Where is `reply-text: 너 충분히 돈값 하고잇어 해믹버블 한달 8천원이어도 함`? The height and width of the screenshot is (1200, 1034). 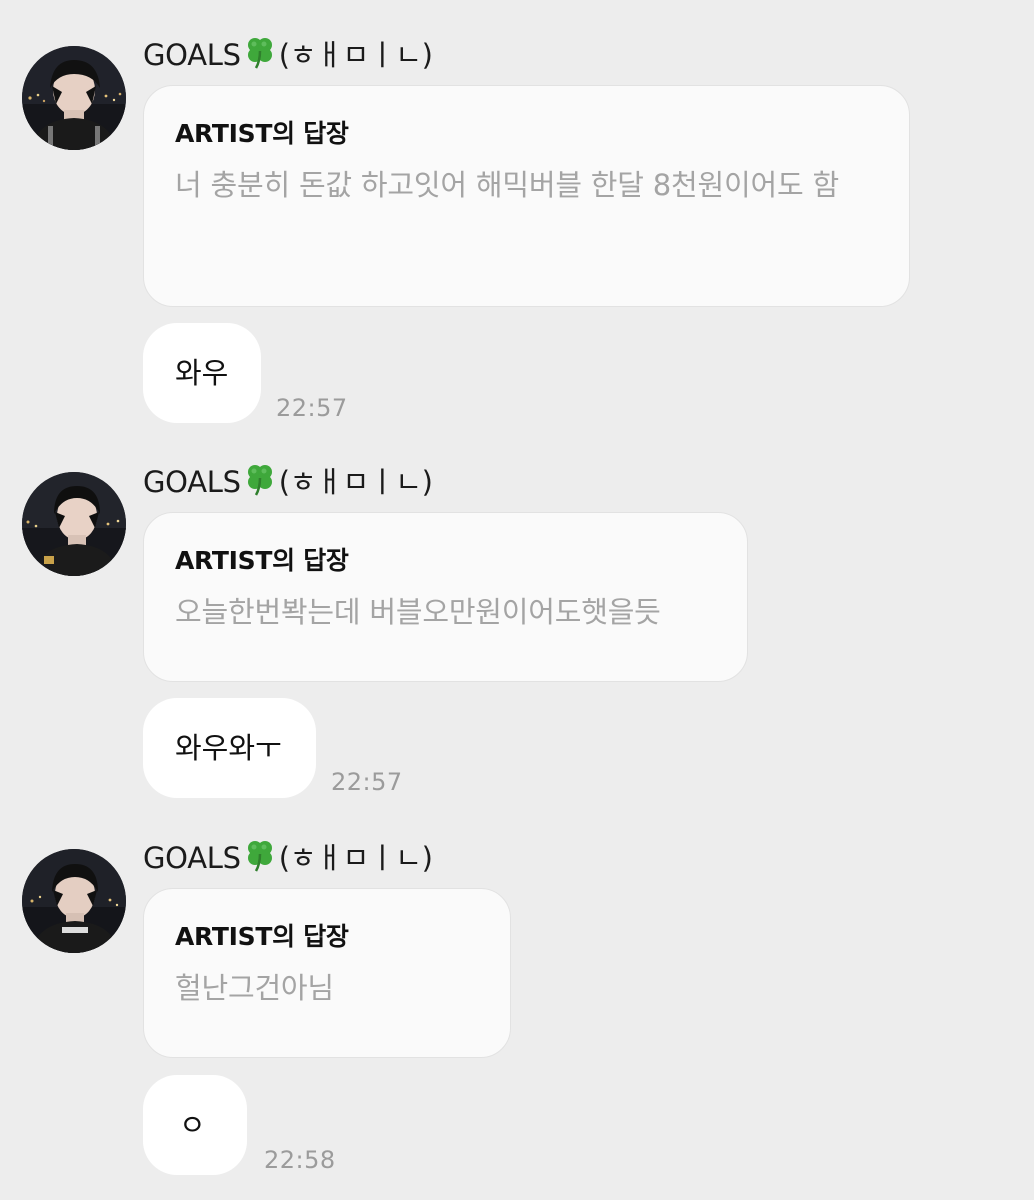 reply-text: 너 충분히 돈값 하고잇어 해믹버블 한달 8천원이어도 함 is located at coordinates (507, 185).